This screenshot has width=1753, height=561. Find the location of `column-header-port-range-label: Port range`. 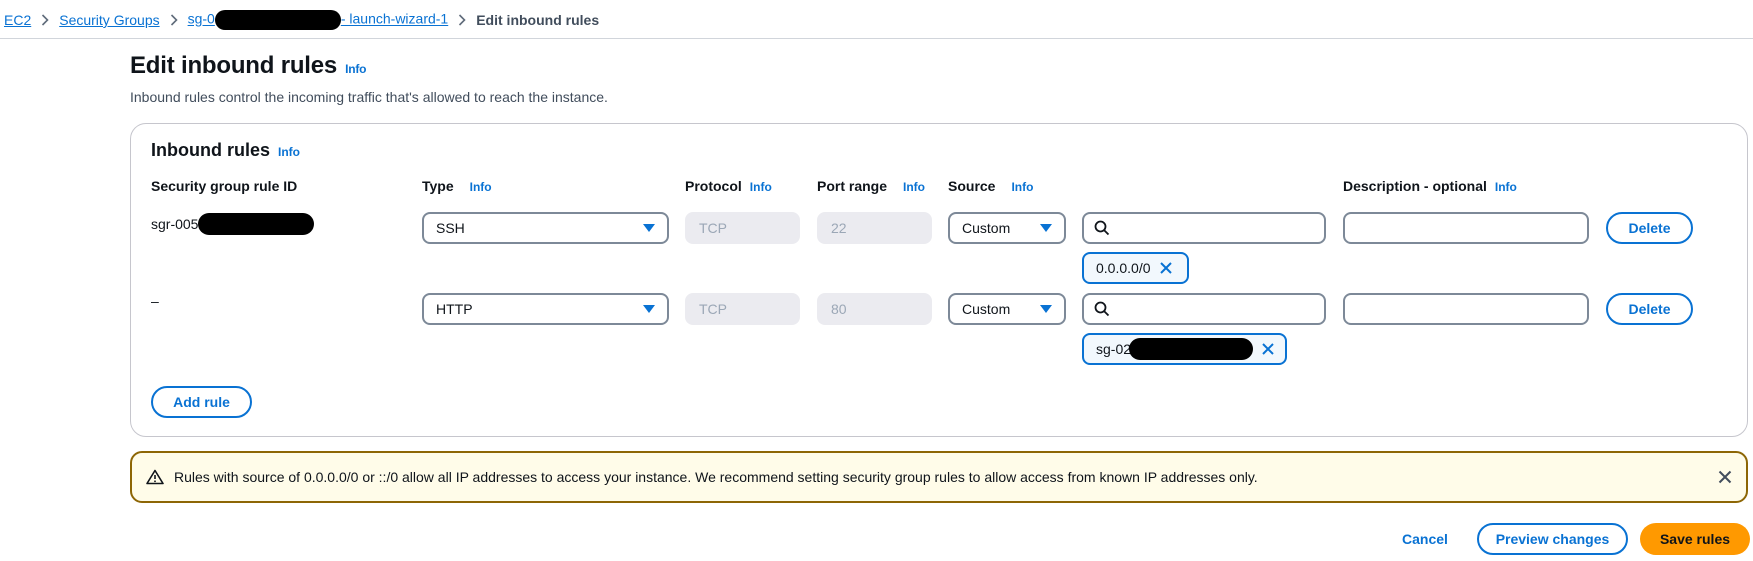

column-header-port-range-label: Port range is located at coordinates (852, 186).